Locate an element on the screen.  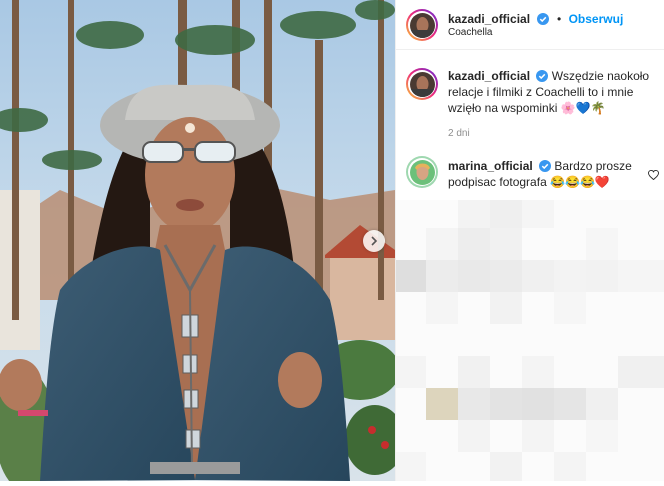
post-location: Coachella is located at coordinates (470, 32).